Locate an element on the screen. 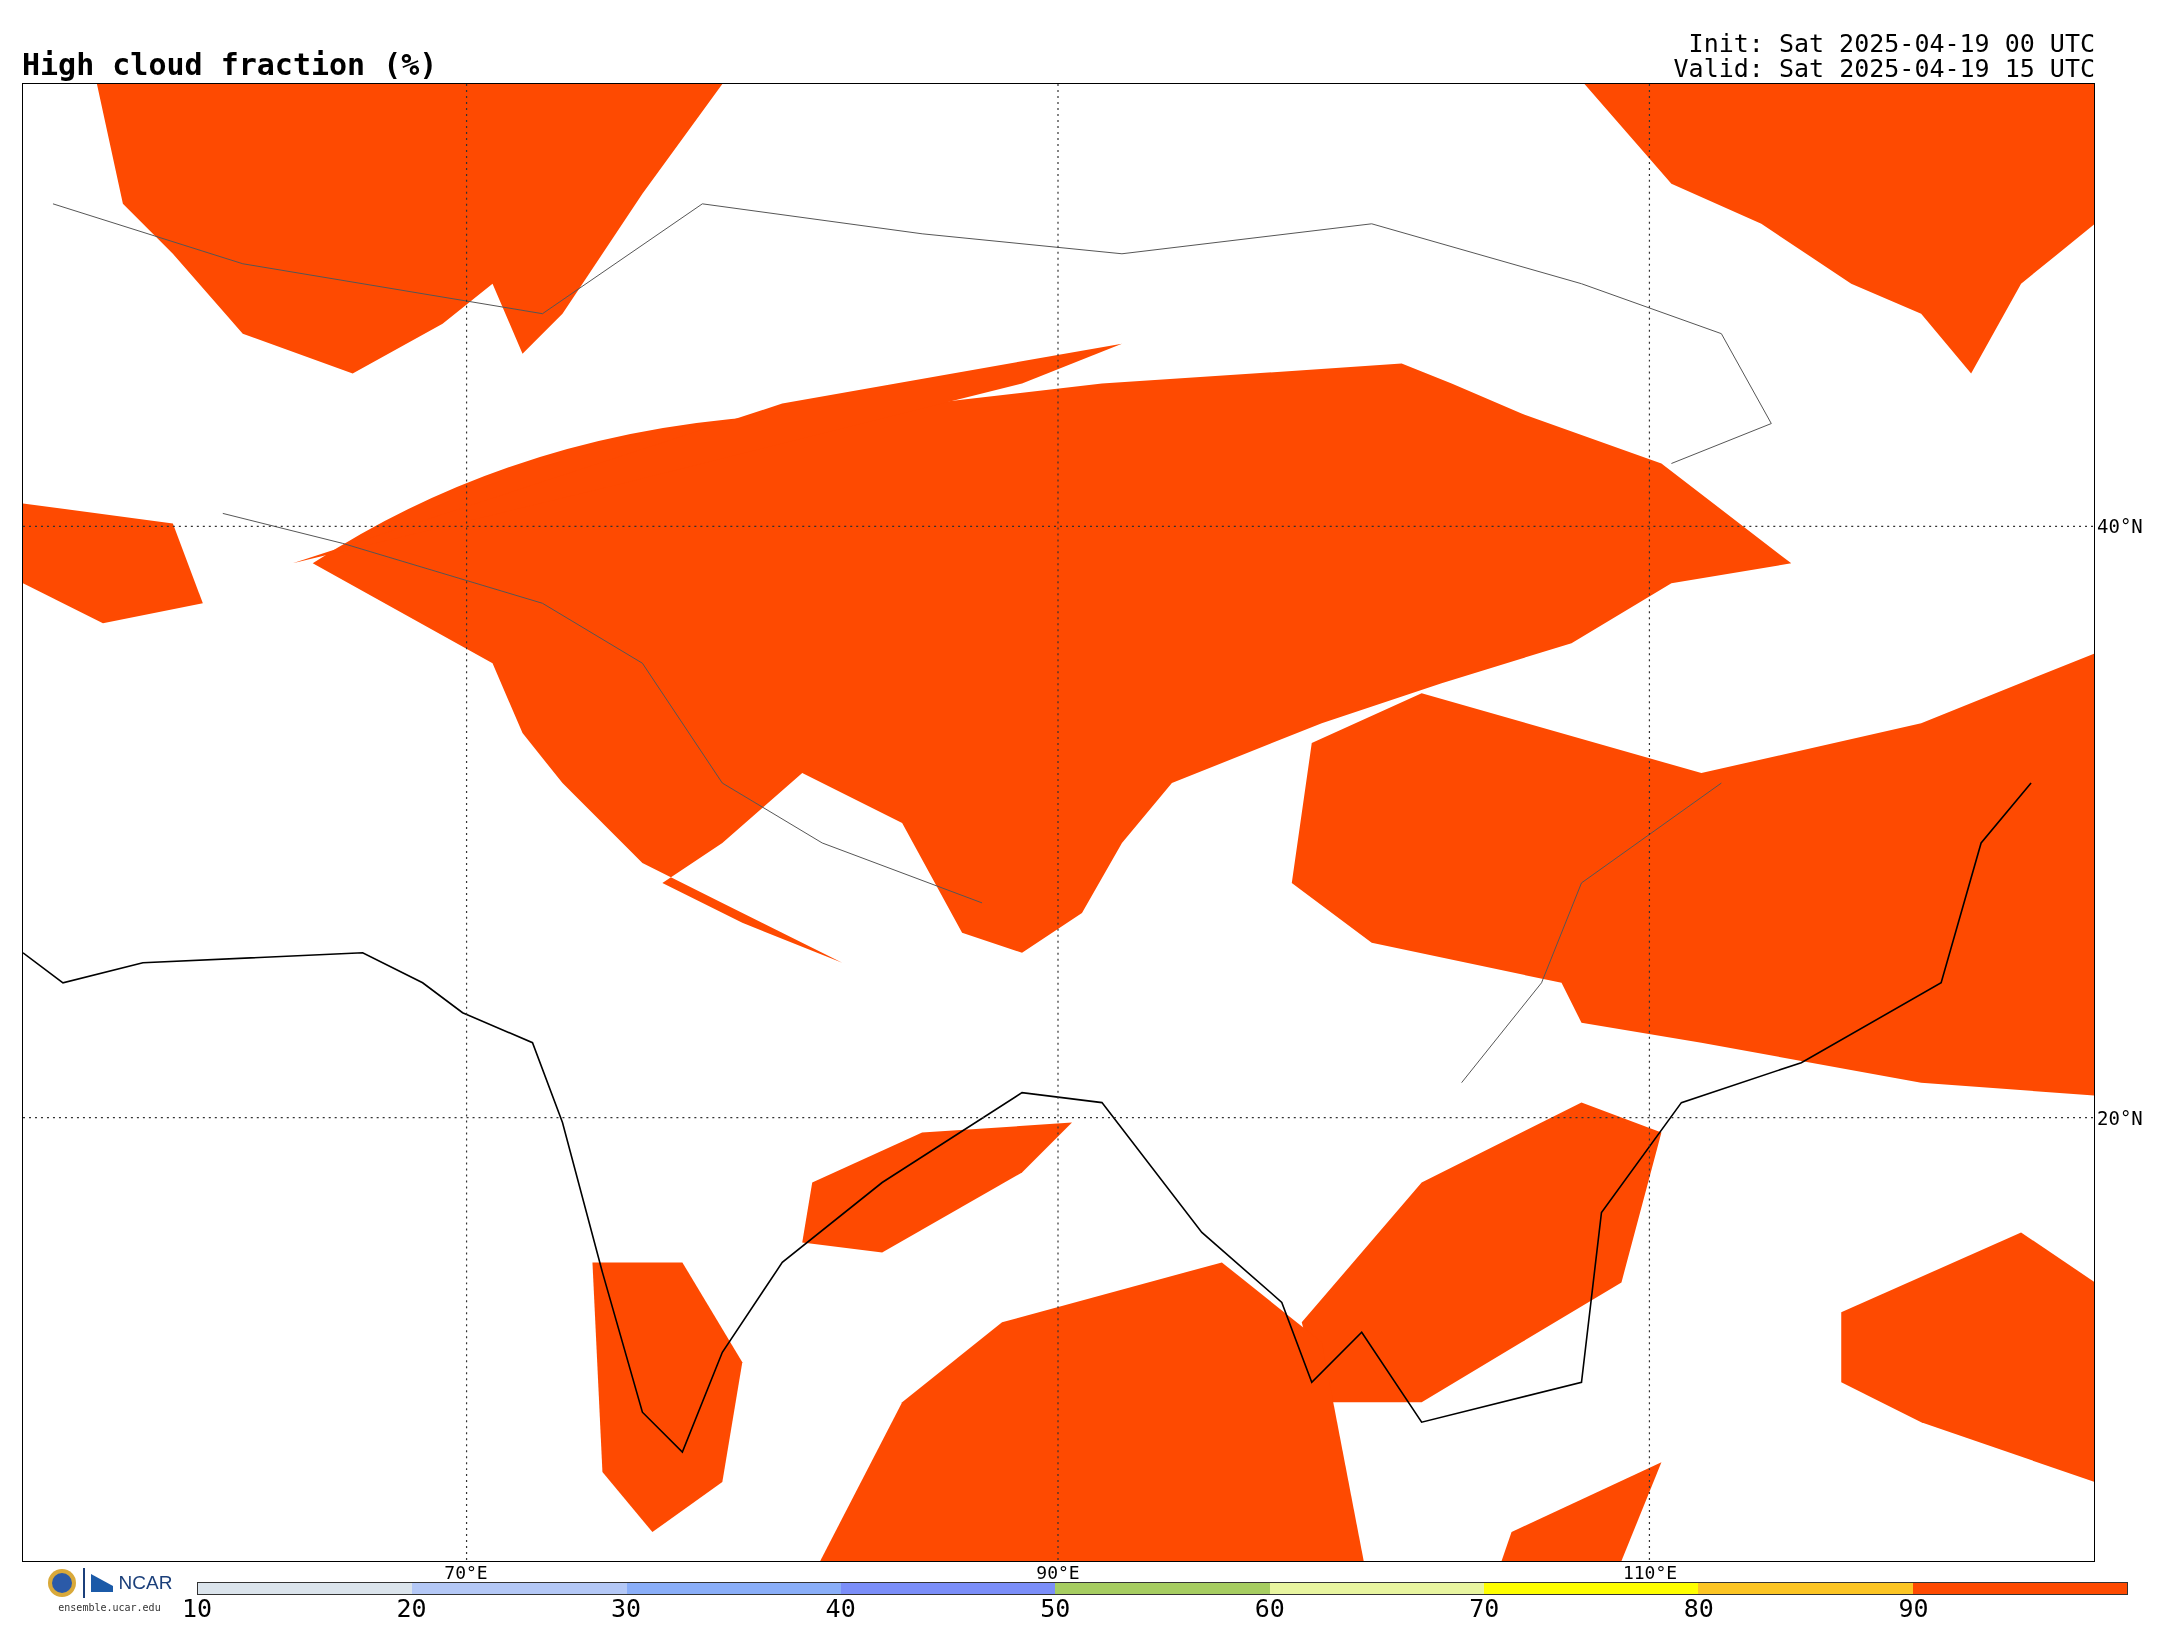 This screenshot has width=2160, height=1626. color-bar-tick: 70 is located at coordinates (1484, 1608).